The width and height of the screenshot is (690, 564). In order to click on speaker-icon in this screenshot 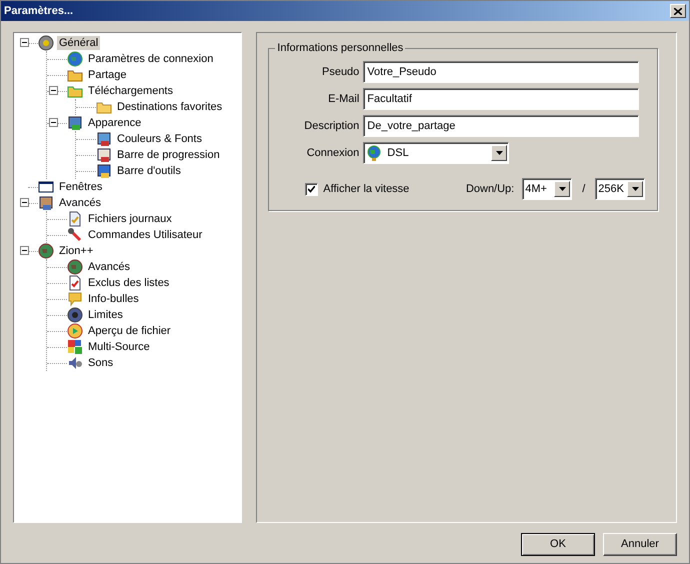, I will do `click(75, 363)`.